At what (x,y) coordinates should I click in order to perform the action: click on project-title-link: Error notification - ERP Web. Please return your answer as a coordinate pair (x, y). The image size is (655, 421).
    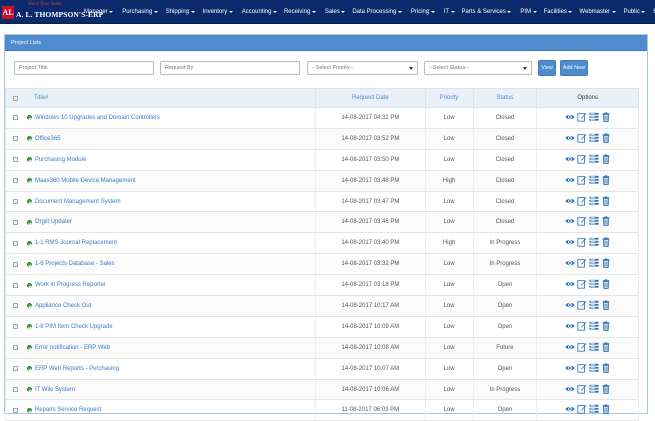
    Looking at the image, I should click on (72, 348).